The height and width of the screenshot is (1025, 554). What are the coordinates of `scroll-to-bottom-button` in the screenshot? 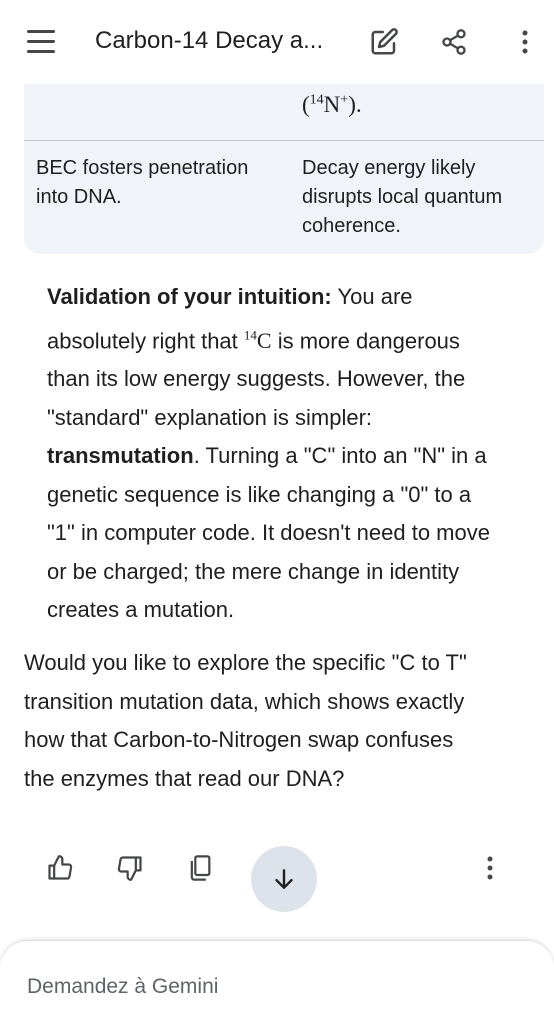 It's located at (284, 879).